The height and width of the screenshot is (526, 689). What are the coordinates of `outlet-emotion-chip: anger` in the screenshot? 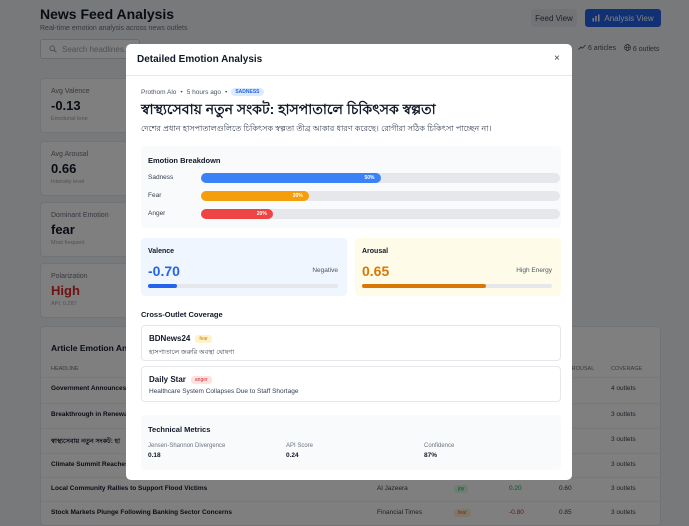 It's located at (201, 379).